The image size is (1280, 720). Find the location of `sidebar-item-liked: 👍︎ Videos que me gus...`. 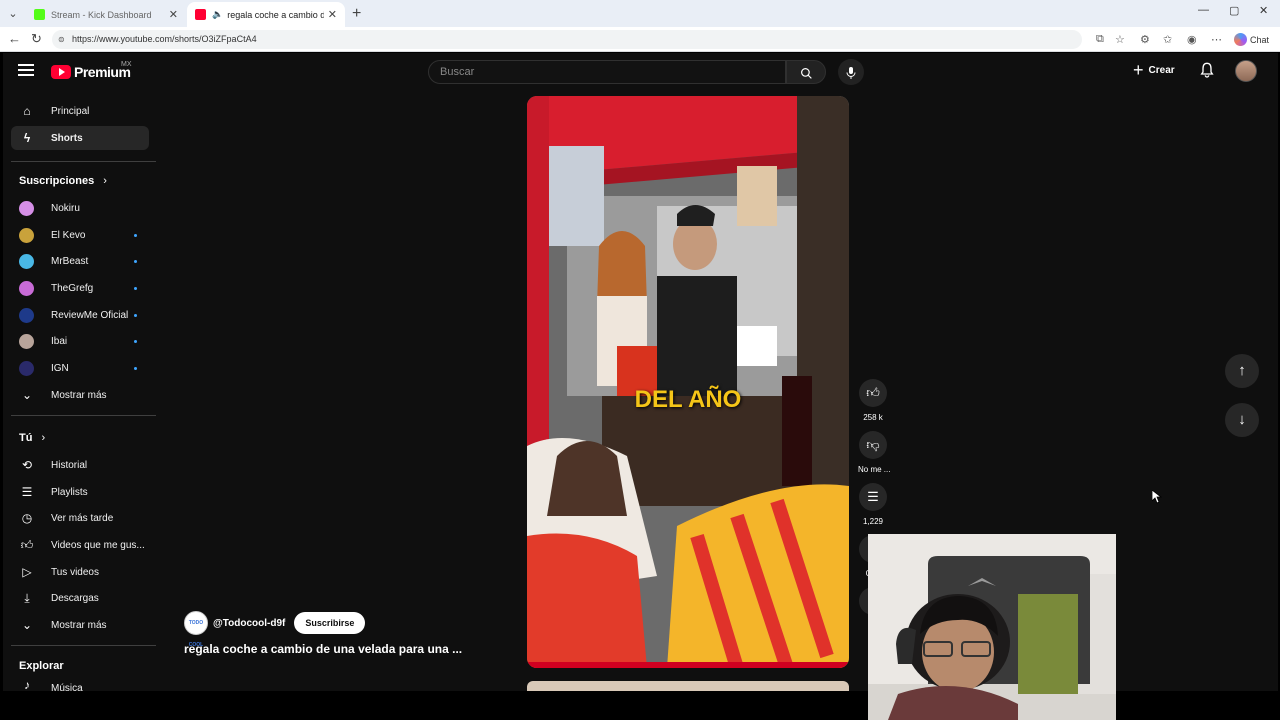

sidebar-item-liked: 👍︎ Videos que me gus... is located at coordinates (80, 545).